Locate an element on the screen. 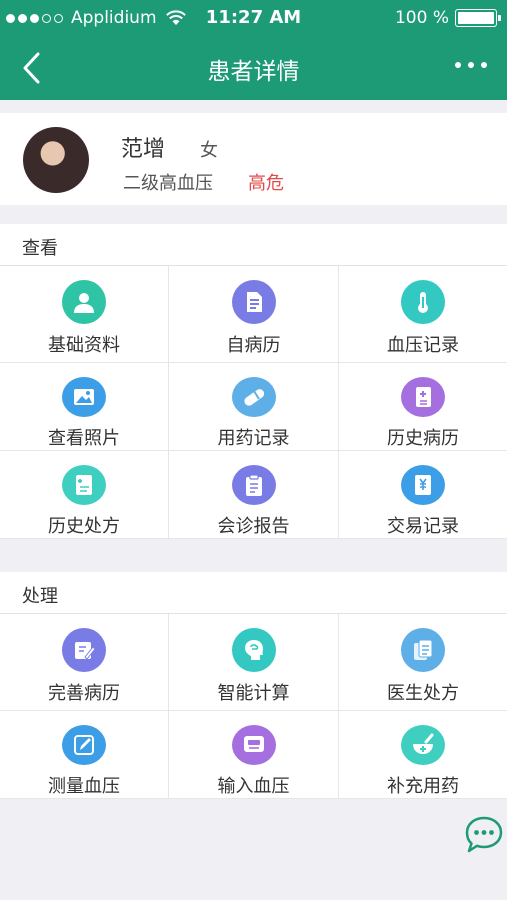 This screenshot has height=900, width=507. yuan-book-icon is located at coordinates (423, 485).